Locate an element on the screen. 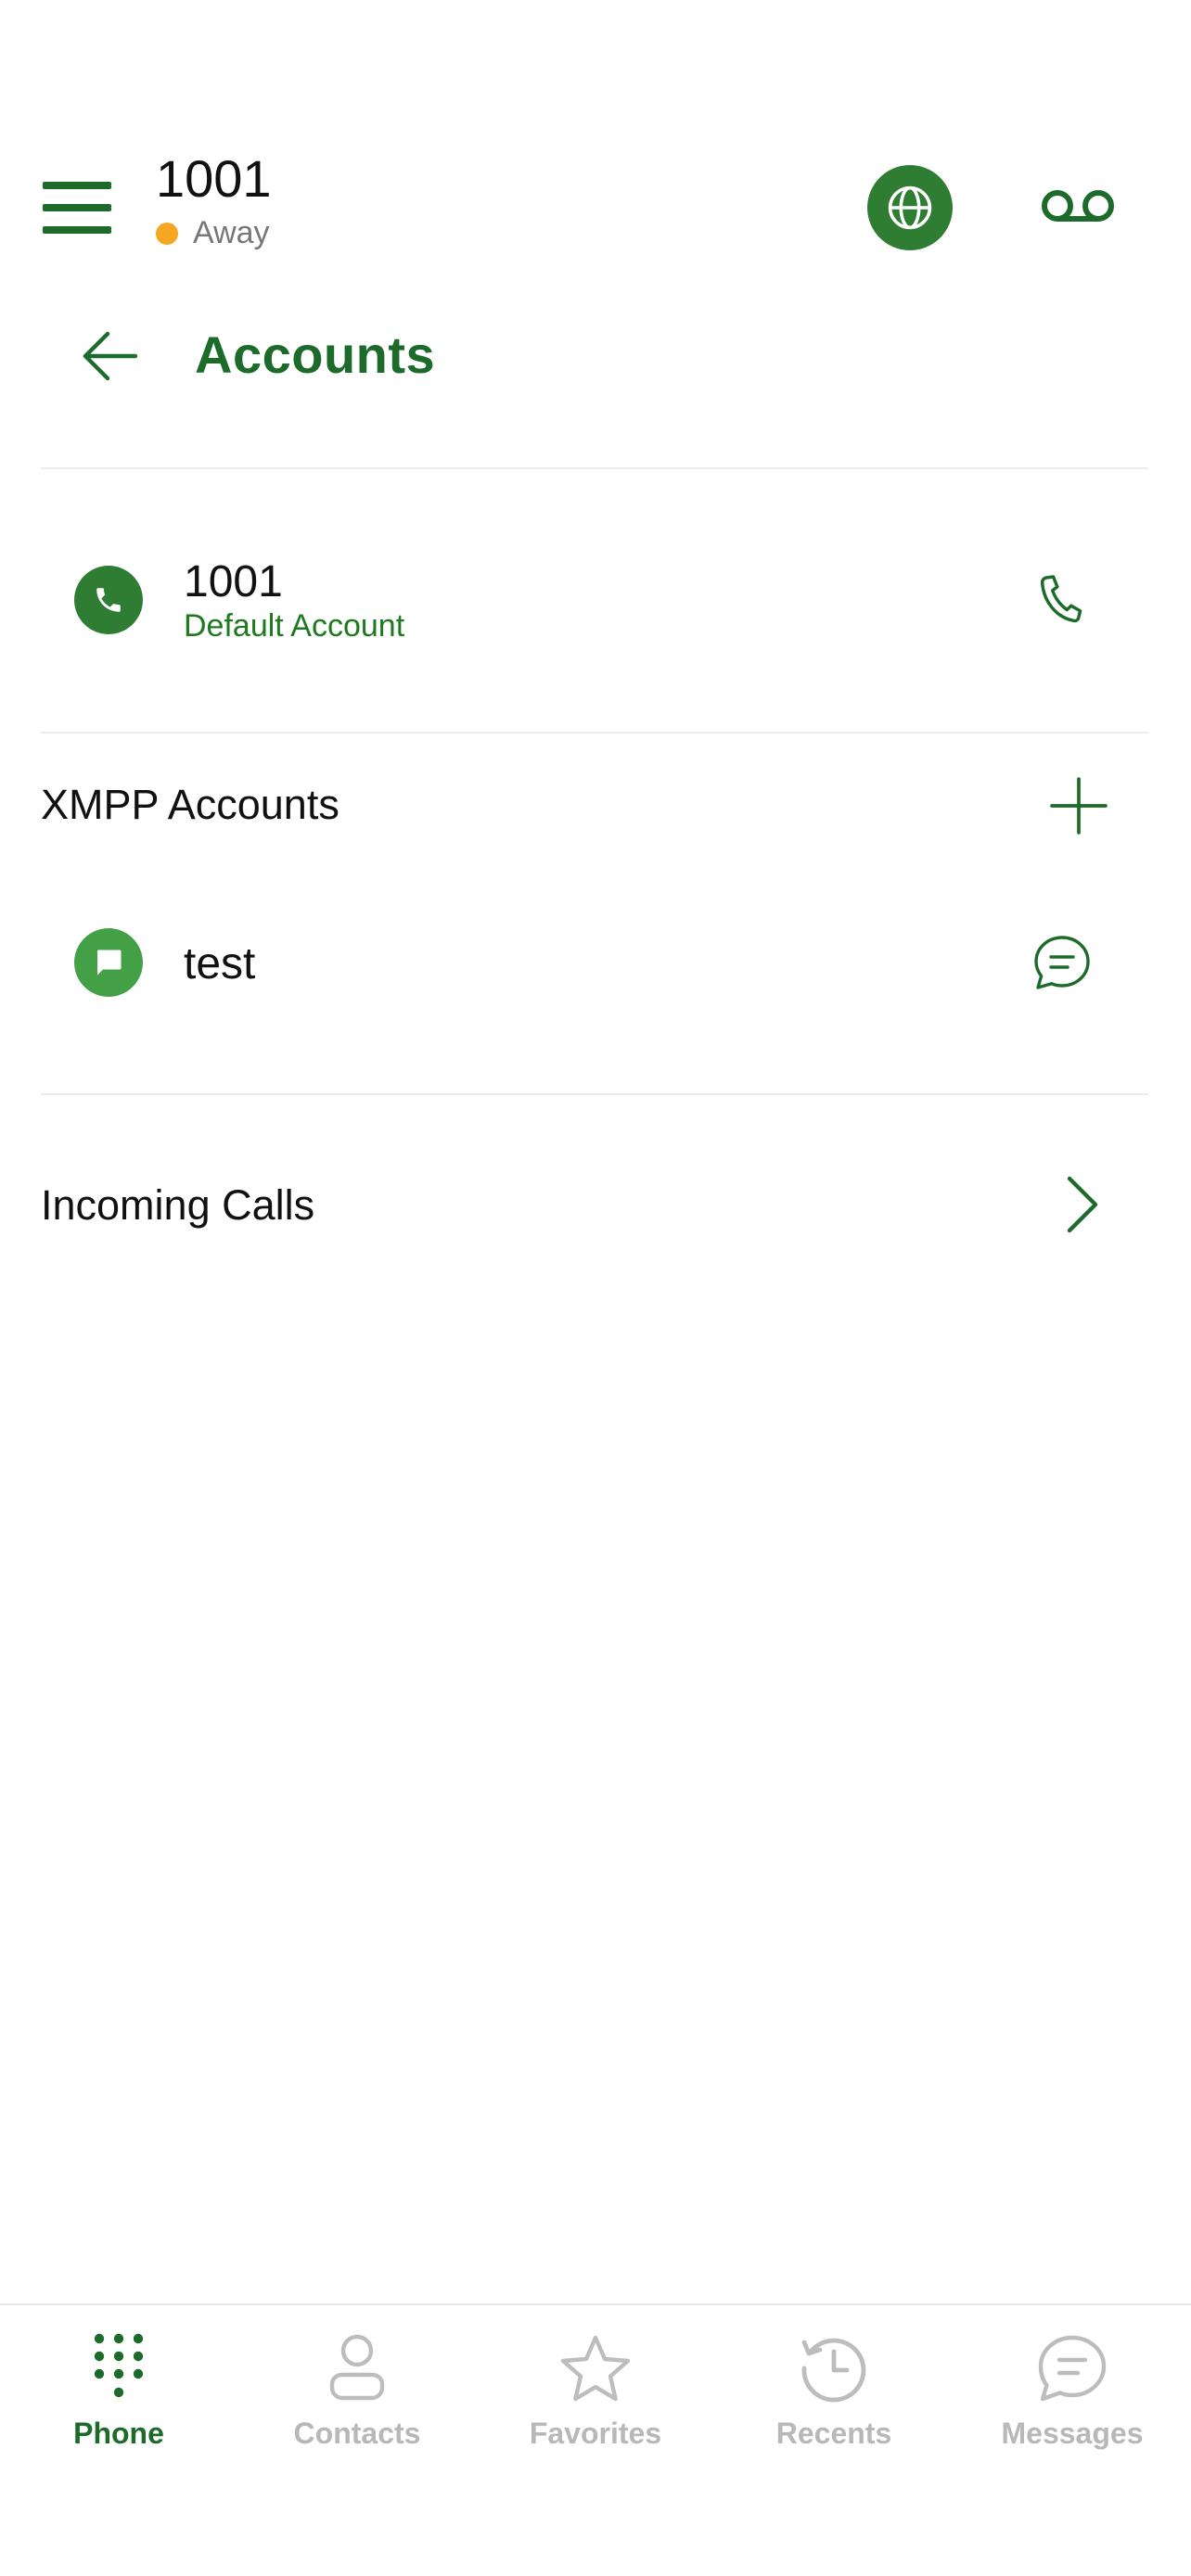 The image size is (1191, 2576). voicemail-icon is located at coordinates (1078, 206).